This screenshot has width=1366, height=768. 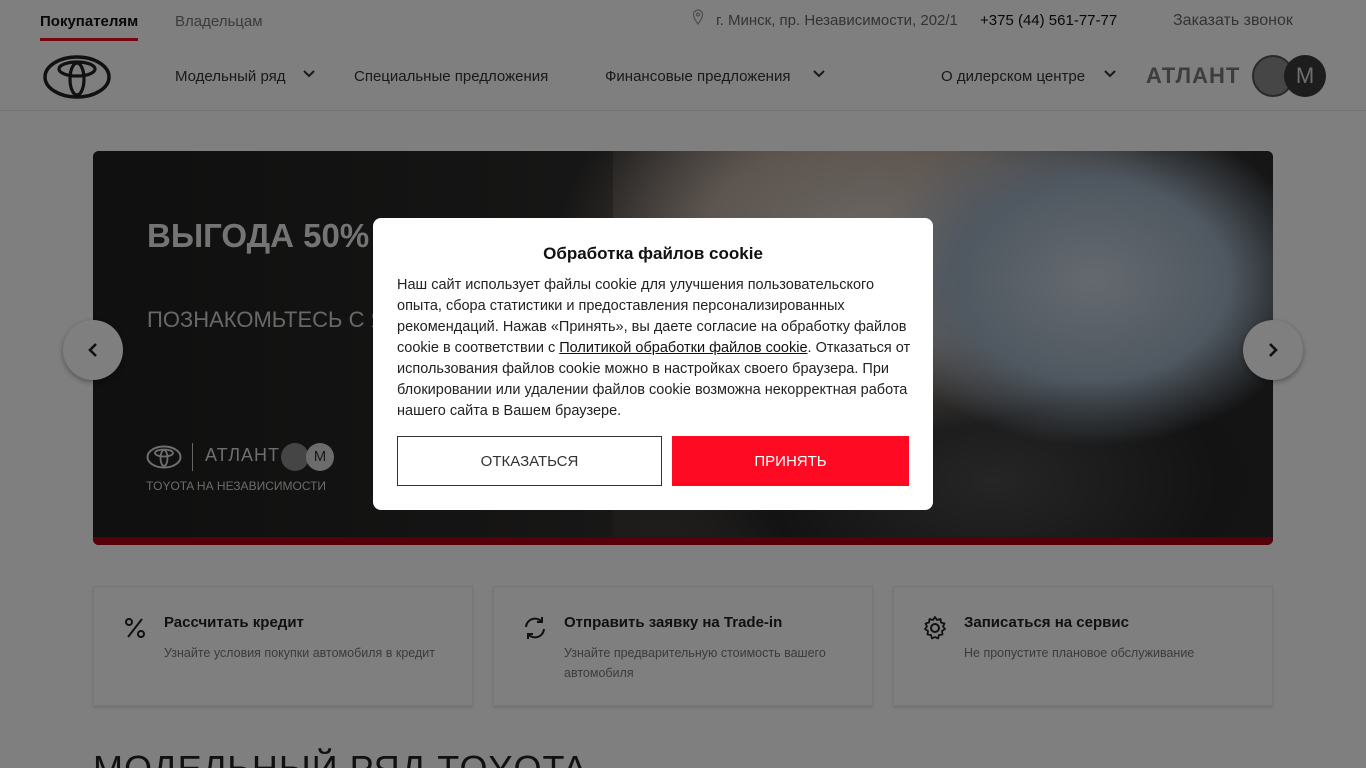 What do you see at coordinates (683, 348) in the screenshot?
I see `cookie-policy-link: Политикой обработки файлов cookie` at bounding box center [683, 348].